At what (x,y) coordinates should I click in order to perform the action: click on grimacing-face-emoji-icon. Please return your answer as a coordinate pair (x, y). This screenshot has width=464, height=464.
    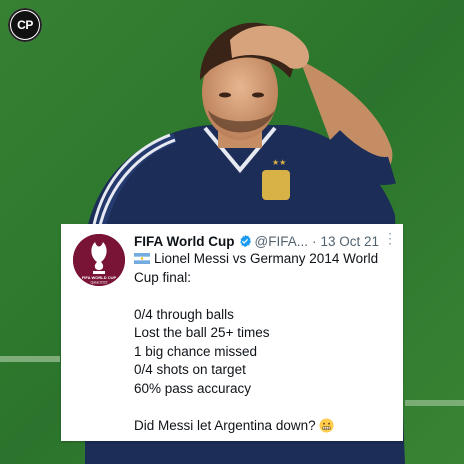
    Looking at the image, I should click on (326, 425).